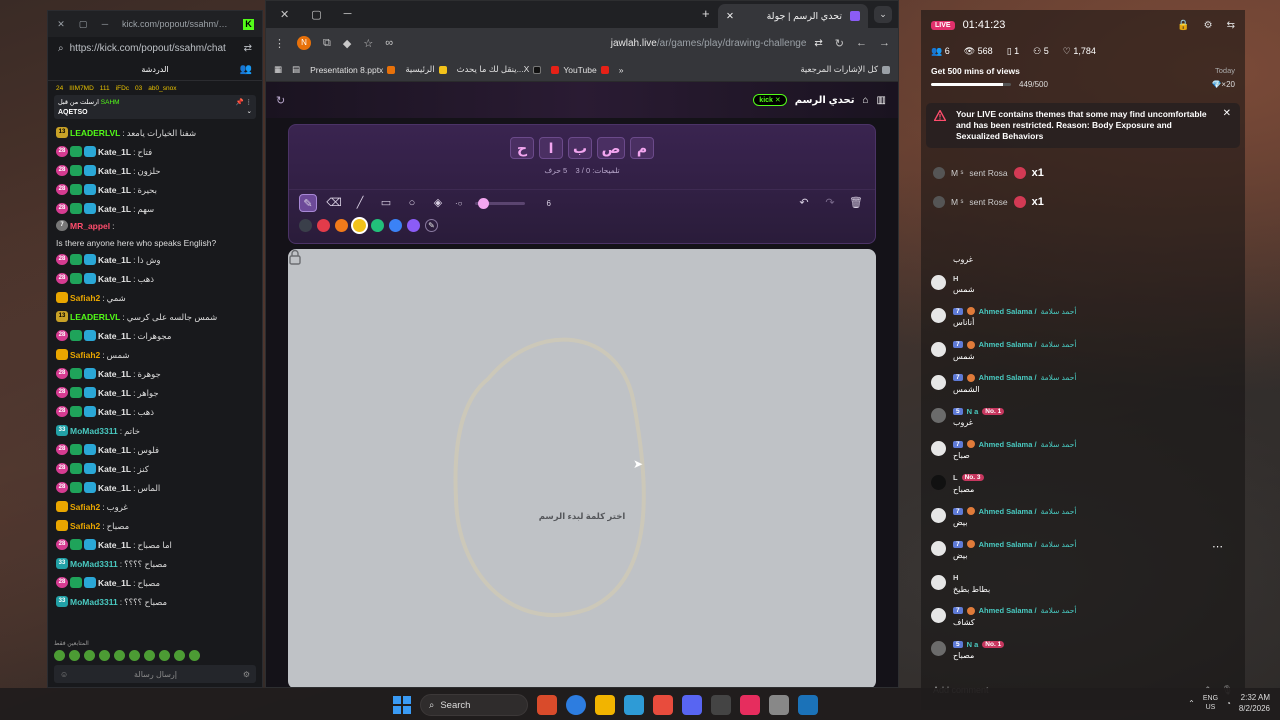 This screenshot has height=720, width=1280. Describe the element at coordinates (105, 24) in the screenshot. I see `minimize-icon: ─` at that location.